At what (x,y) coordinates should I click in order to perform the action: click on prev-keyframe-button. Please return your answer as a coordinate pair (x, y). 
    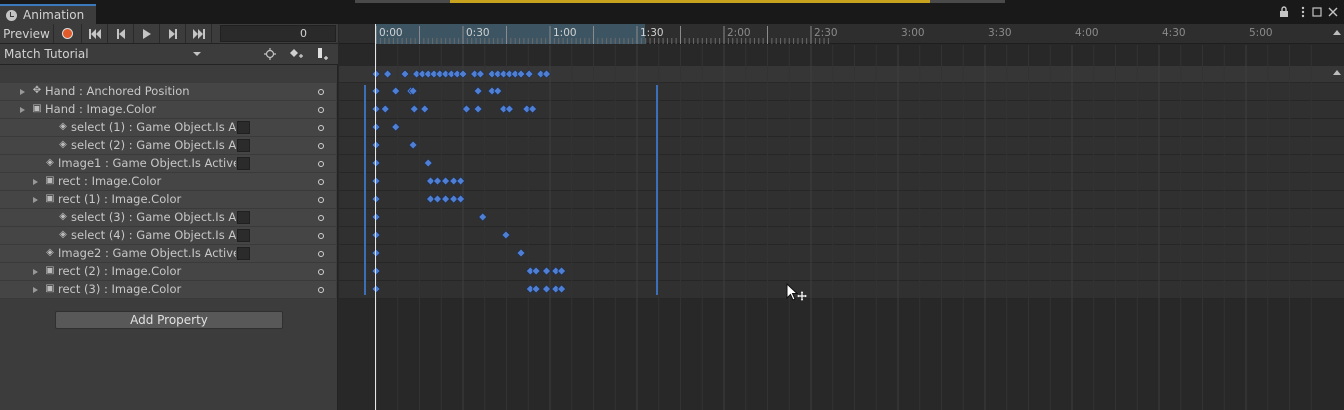
    Looking at the image, I should click on (121, 33).